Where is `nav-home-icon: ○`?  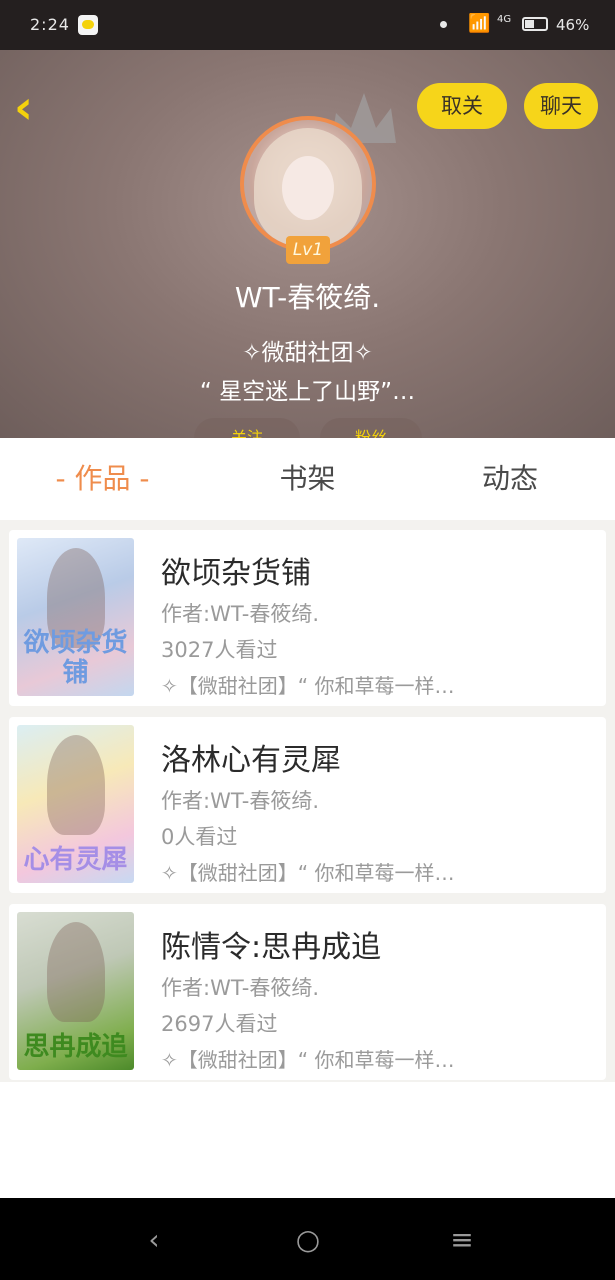 nav-home-icon: ○ is located at coordinates (308, 1240).